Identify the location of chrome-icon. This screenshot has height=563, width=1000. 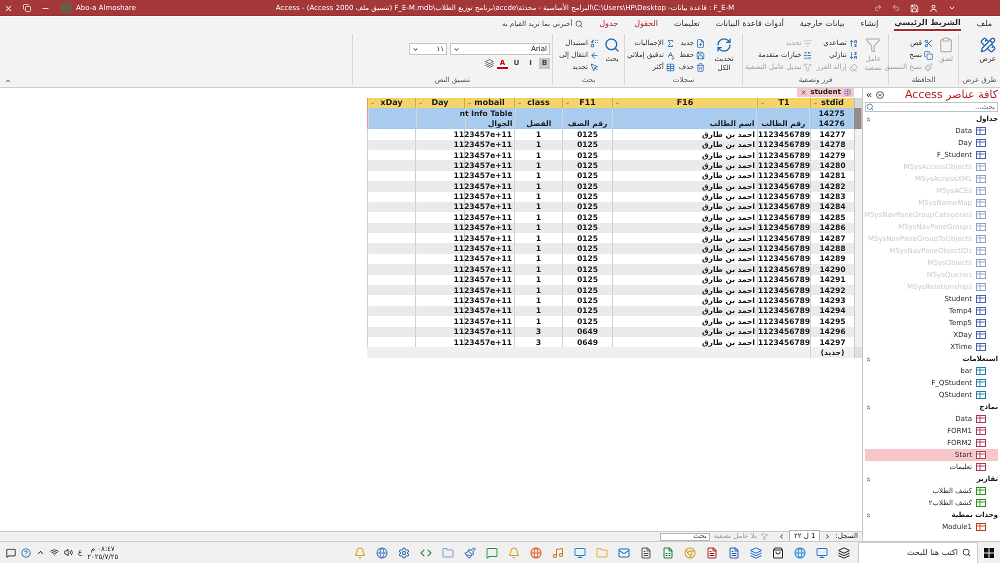
(690, 552).